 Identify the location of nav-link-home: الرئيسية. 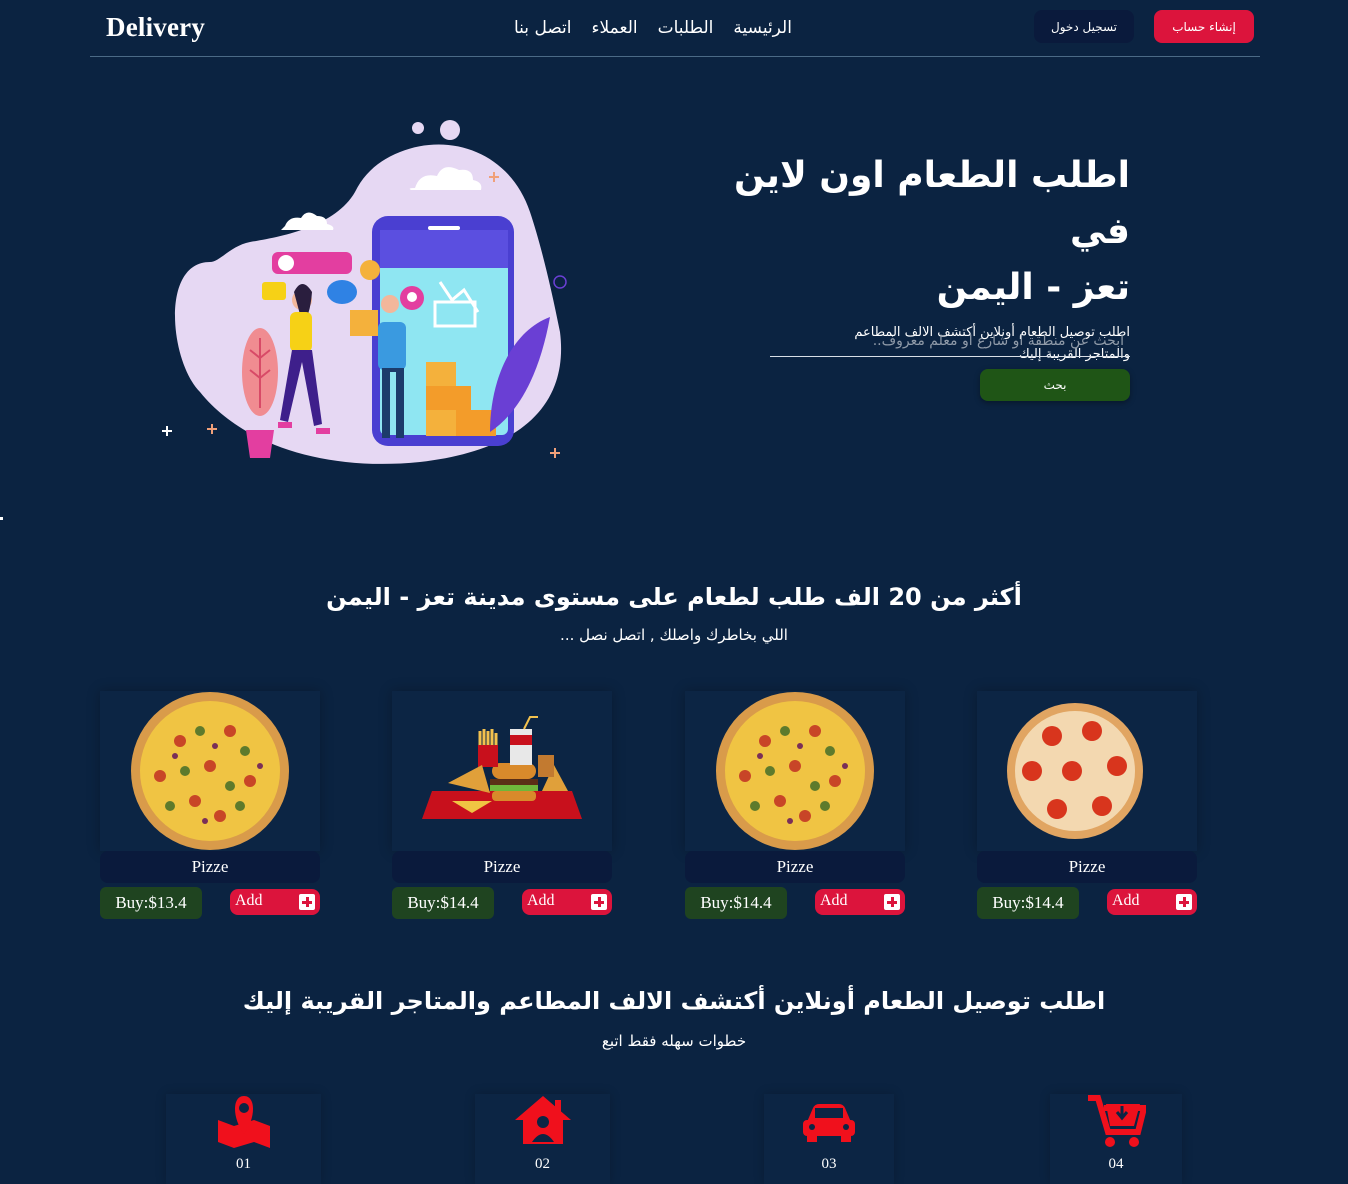
(762, 28).